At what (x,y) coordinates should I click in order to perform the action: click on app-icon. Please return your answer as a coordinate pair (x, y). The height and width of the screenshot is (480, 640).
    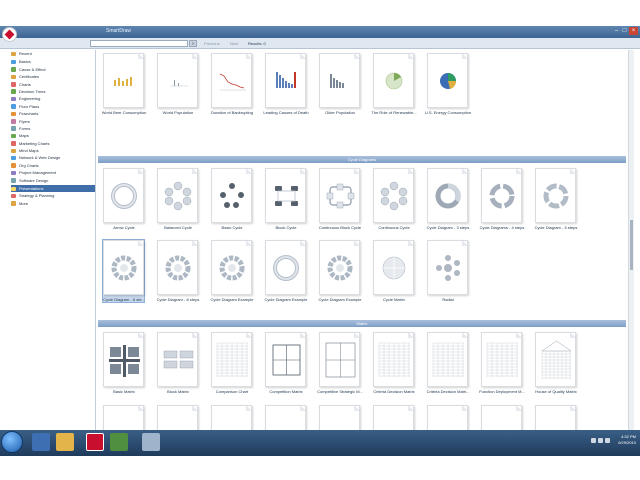
    Looking at the image, I should click on (119, 442).